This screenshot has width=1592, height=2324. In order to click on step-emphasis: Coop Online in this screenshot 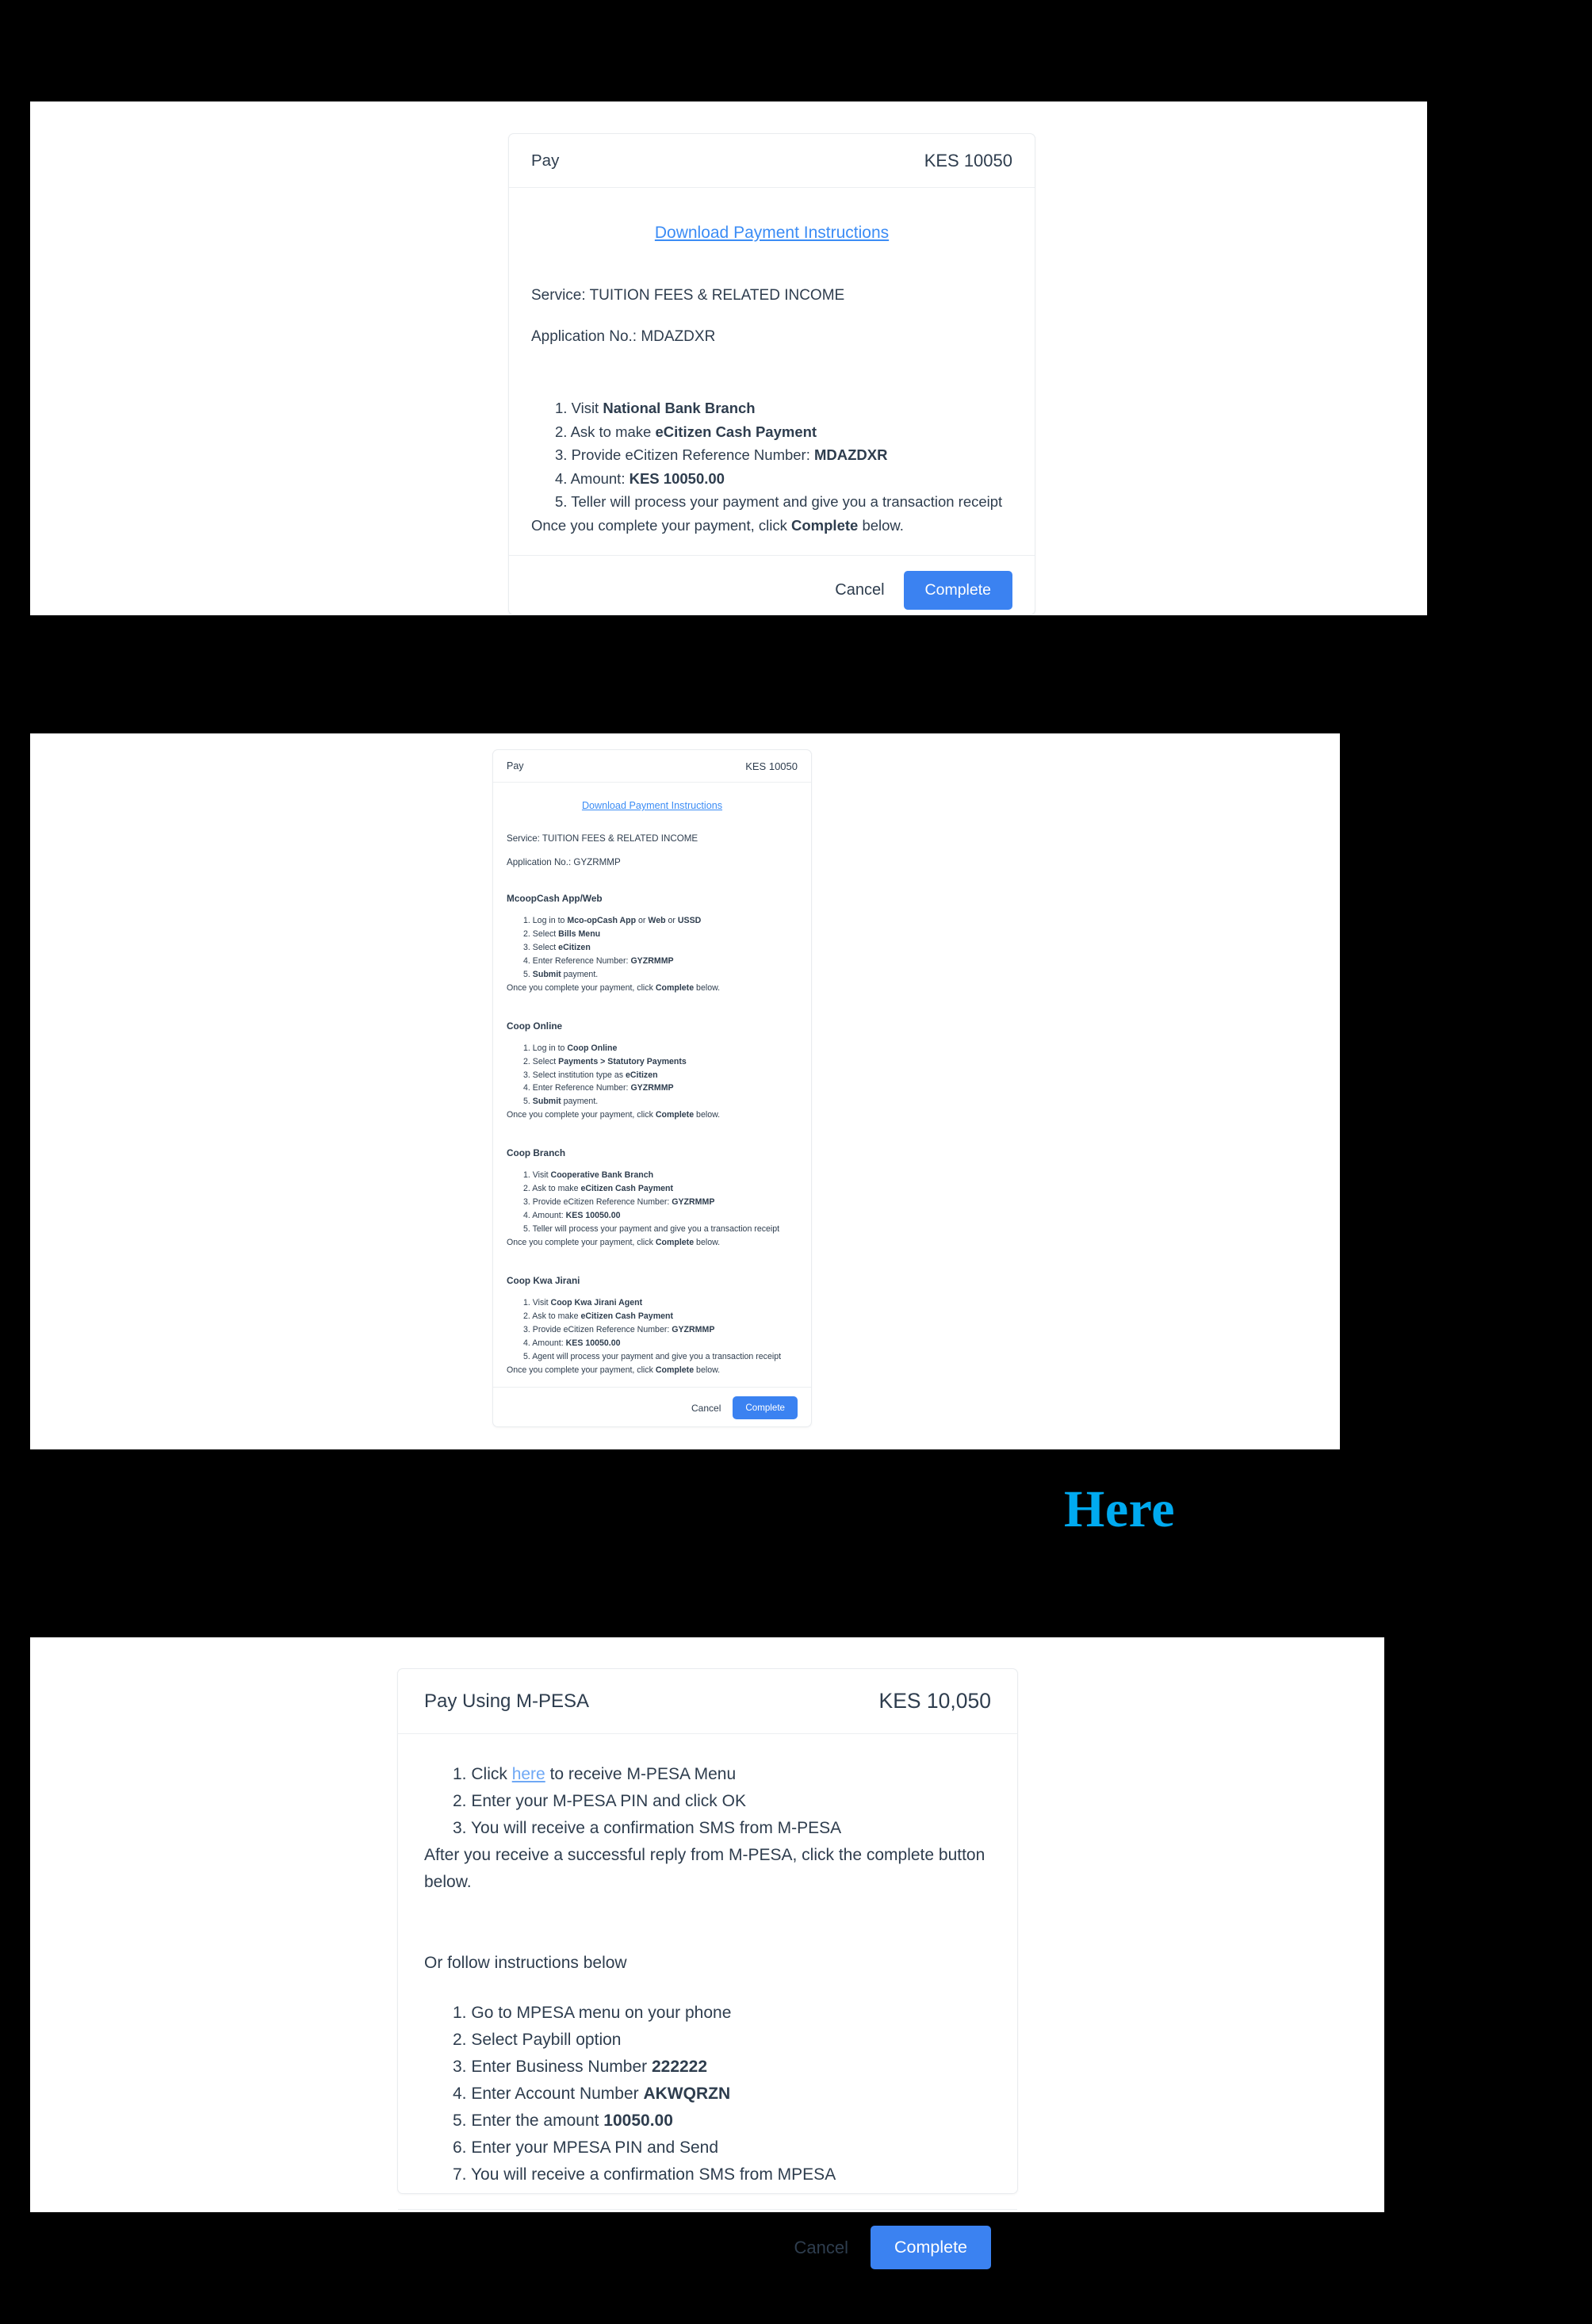, I will do `click(592, 1048)`.